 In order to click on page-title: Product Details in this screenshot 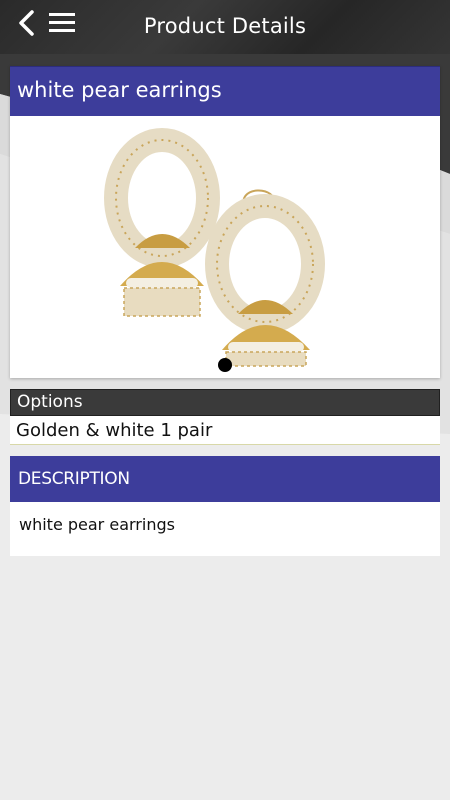, I will do `click(225, 26)`.